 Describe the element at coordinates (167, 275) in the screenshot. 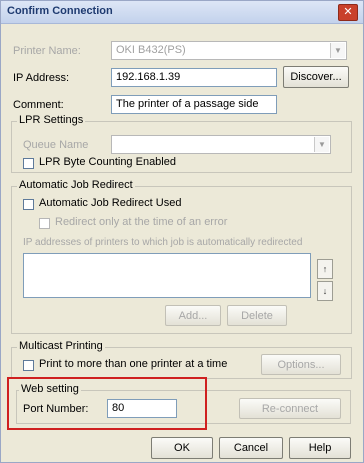

I see `redirect-address-list` at that location.